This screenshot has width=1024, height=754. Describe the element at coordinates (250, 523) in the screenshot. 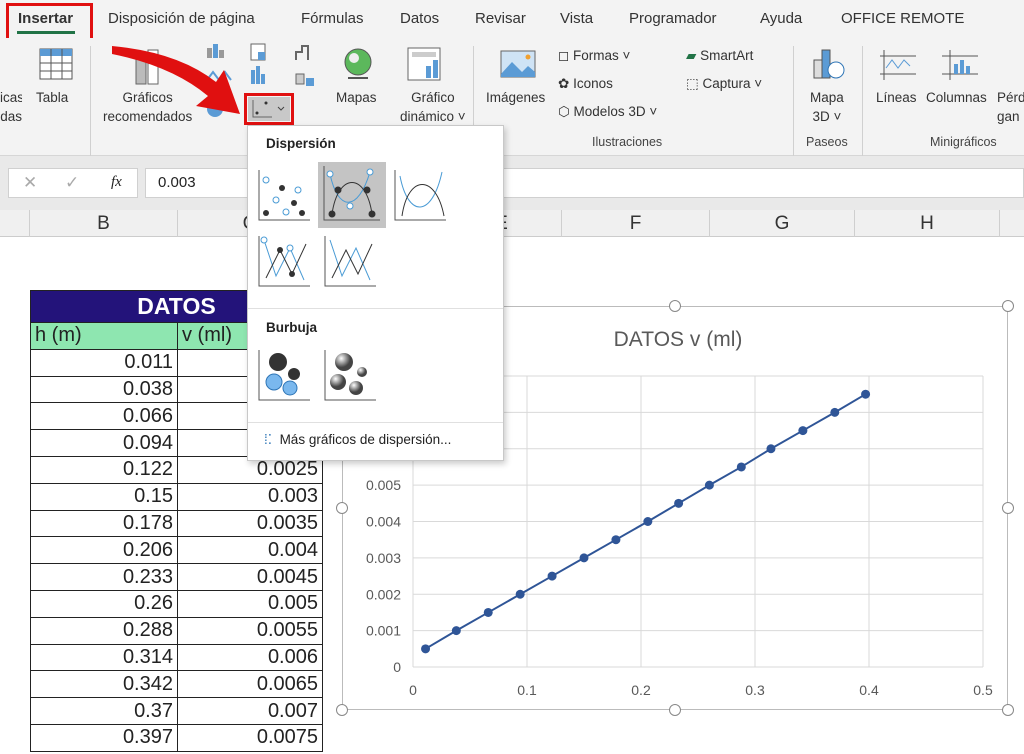

I see `cell-v: 0.0035` at that location.